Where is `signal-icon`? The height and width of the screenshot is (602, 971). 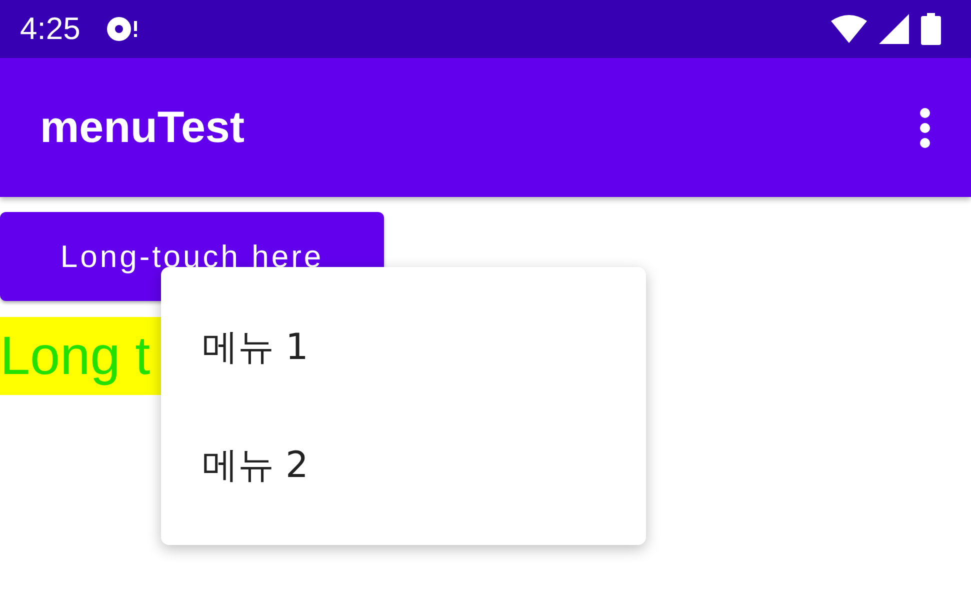 signal-icon is located at coordinates (894, 29).